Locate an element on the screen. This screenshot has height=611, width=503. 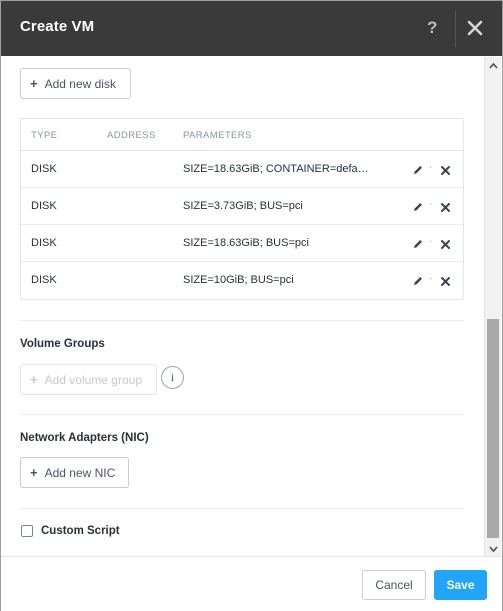
custom-script-label: Custom Script is located at coordinates (80, 531).